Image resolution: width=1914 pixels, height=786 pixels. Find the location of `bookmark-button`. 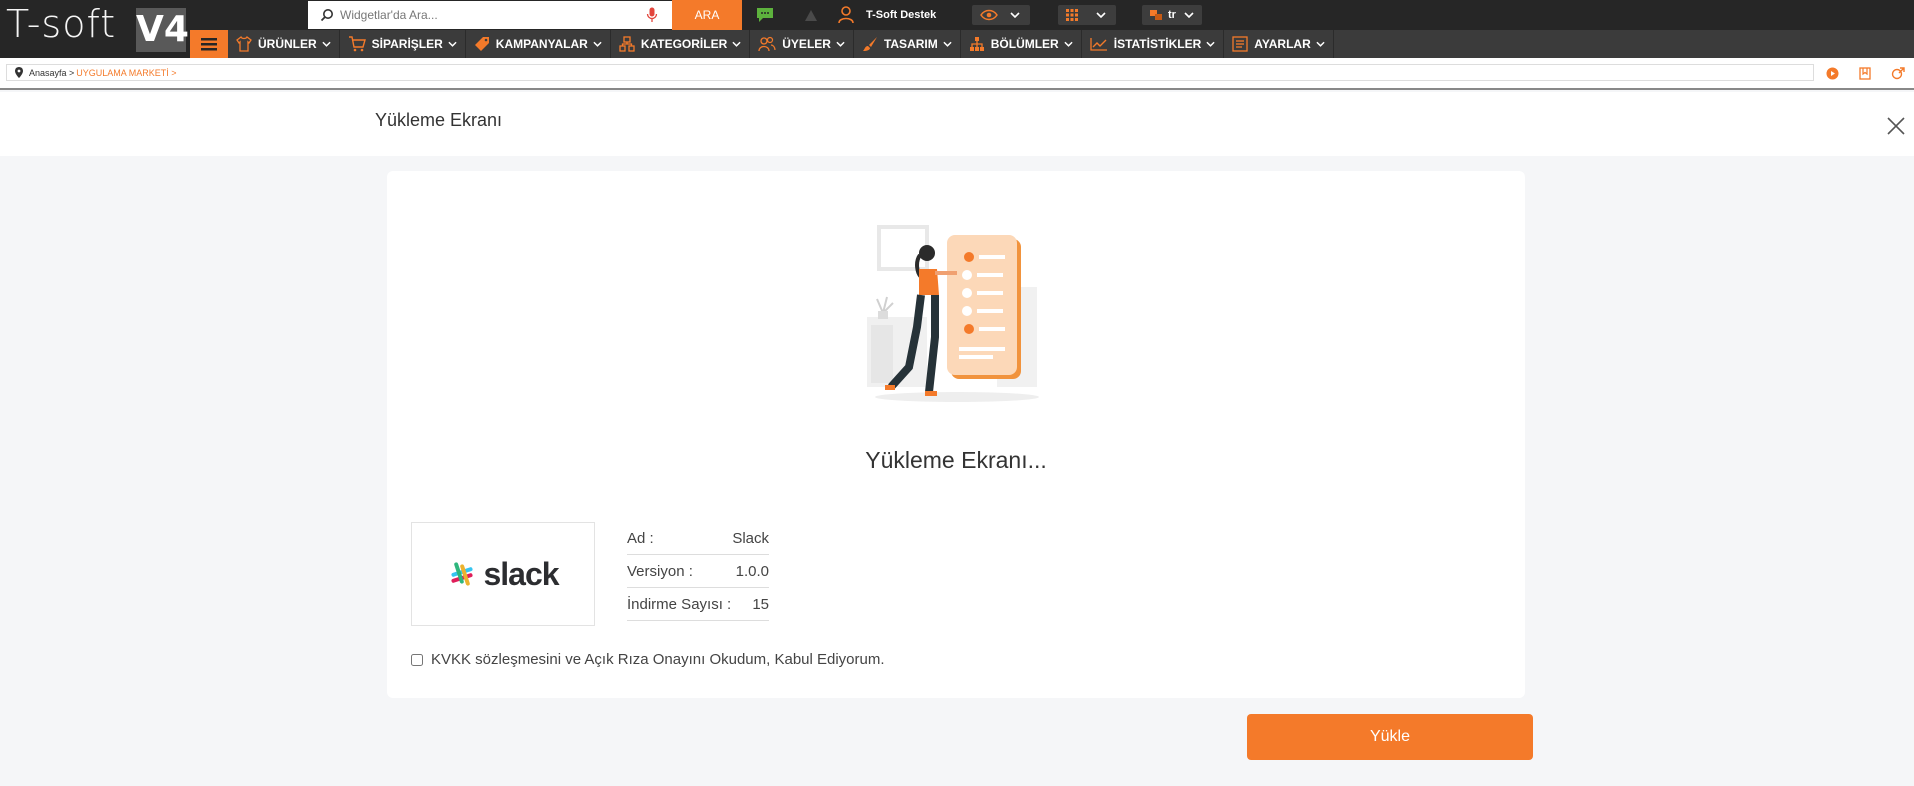

bookmark-button is located at coordinates (1865, 73).